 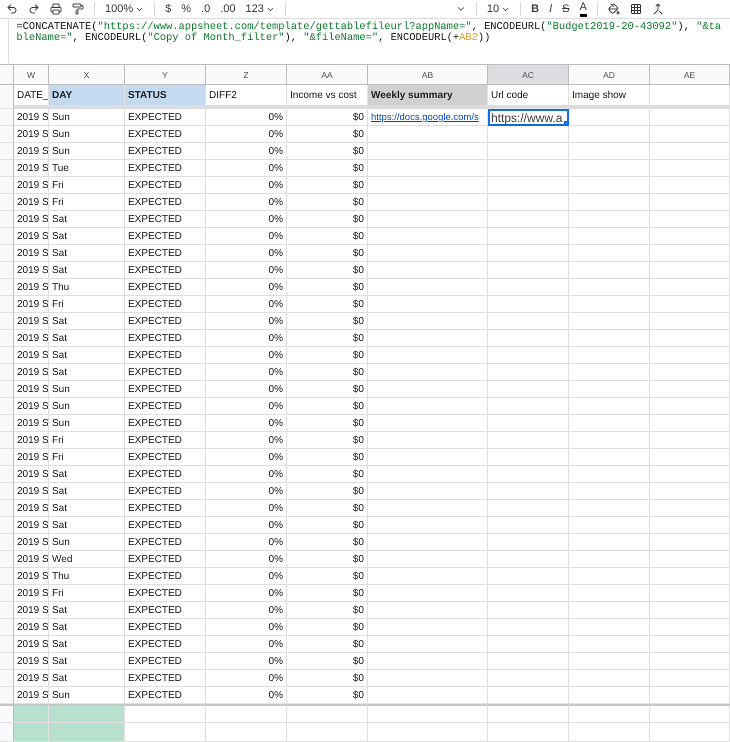 What do you see at coordinates (7, 75) in the screenshot?
I see `corner-cell` at bounding box center [7, 75].